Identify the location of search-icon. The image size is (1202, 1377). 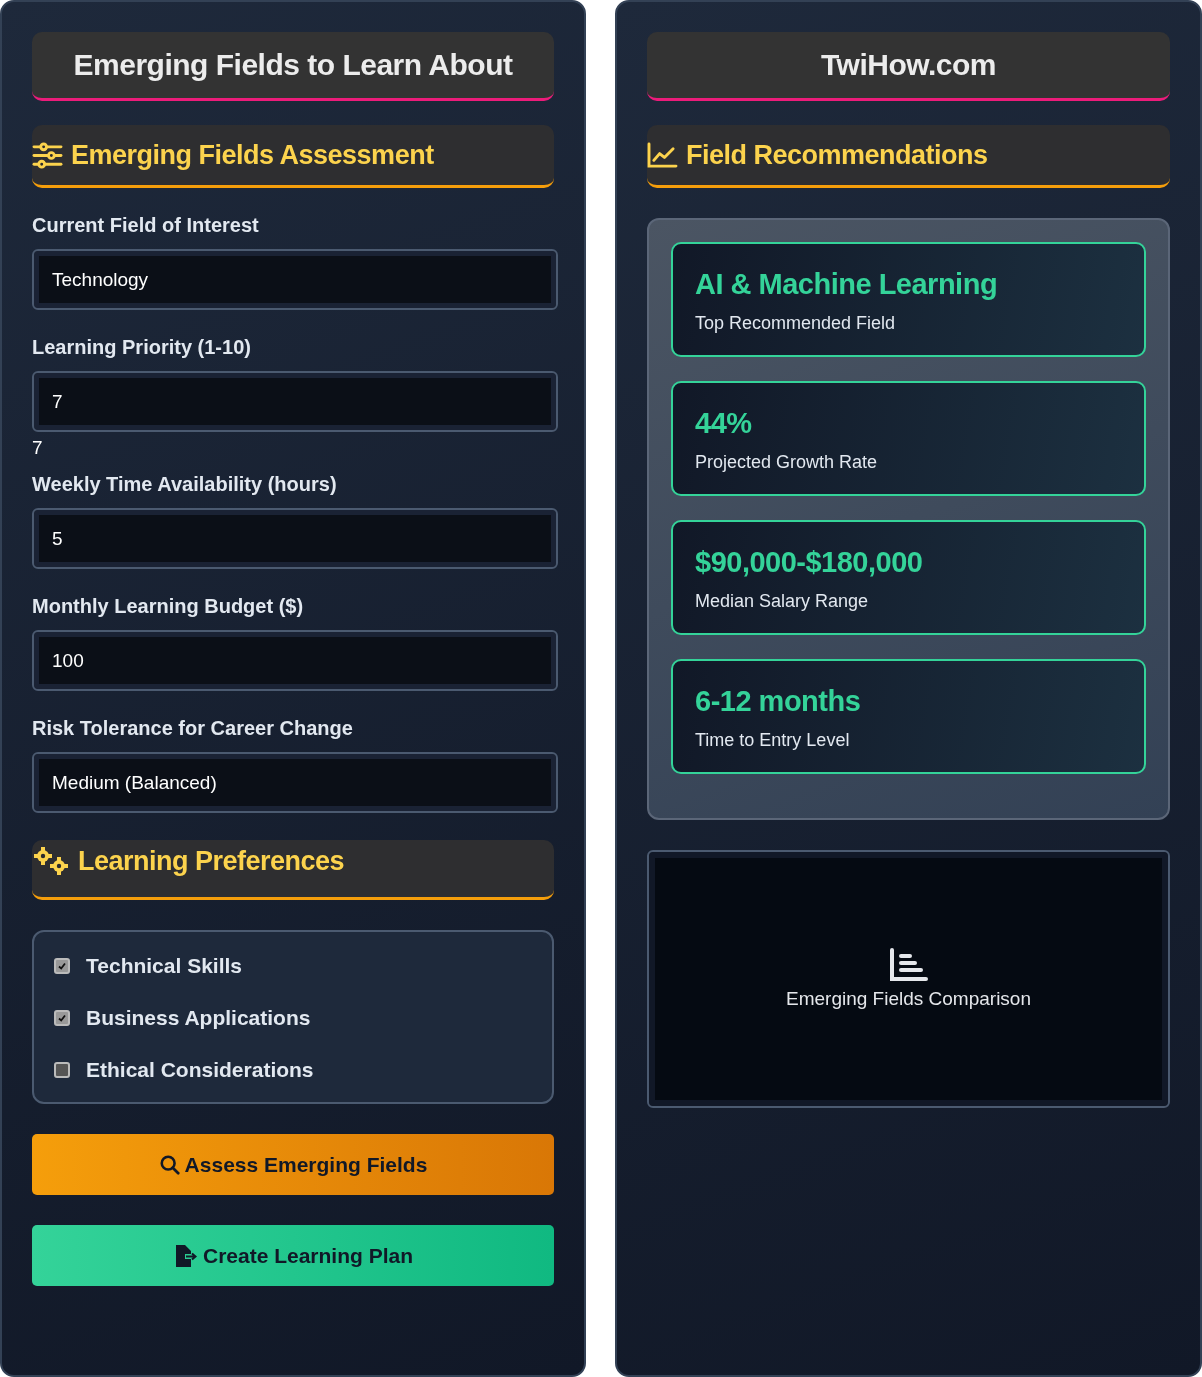
(169, 1164).